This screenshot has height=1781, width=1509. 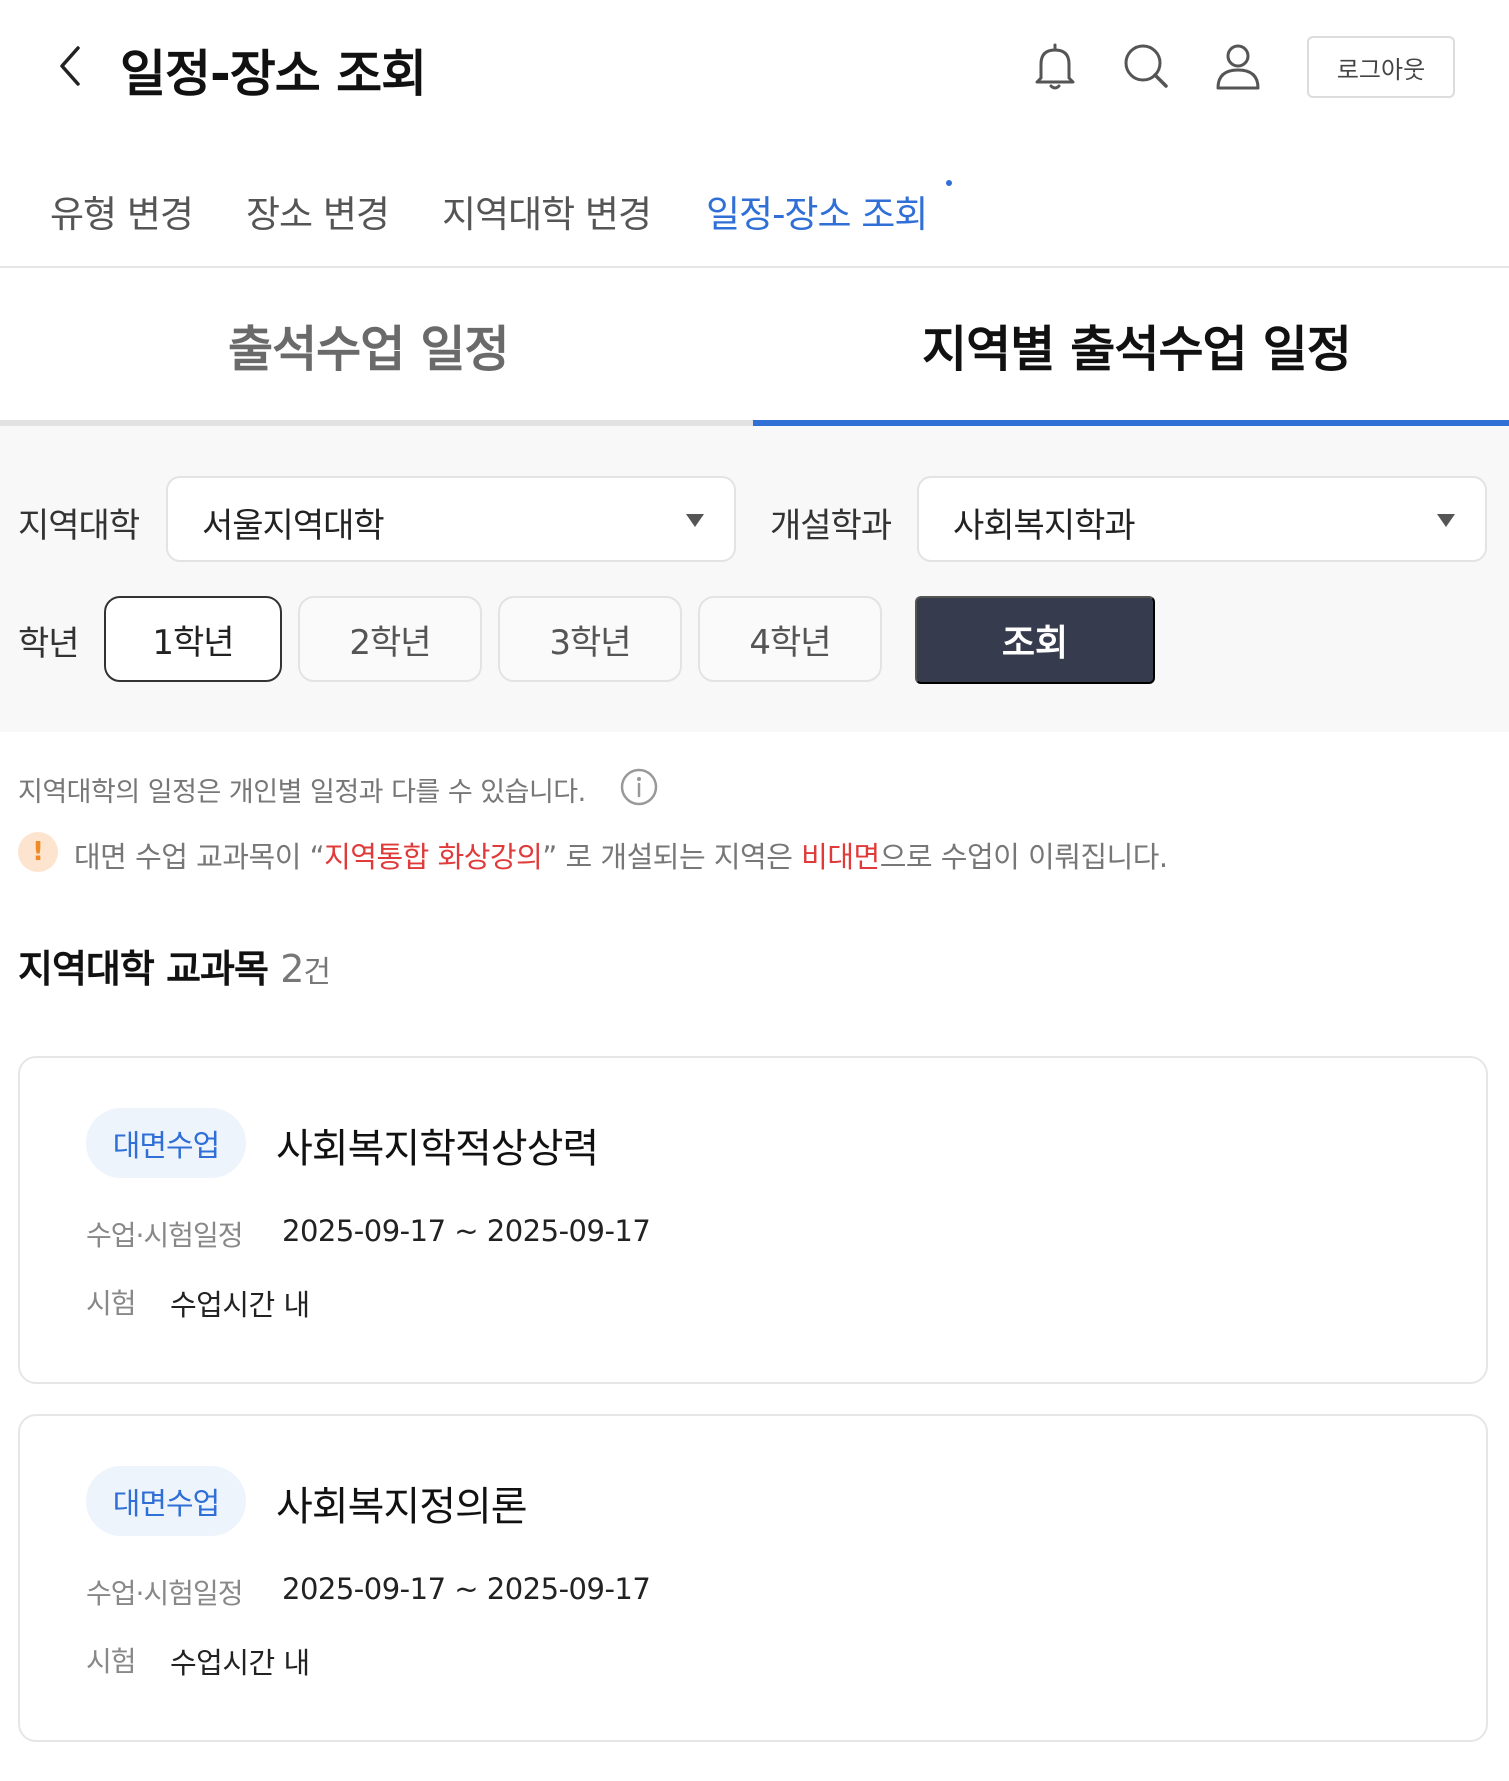 I want to click on schedule-tabs: 출석수업 일정 지역별 출석수업 일정, so click(x=754, y=347).